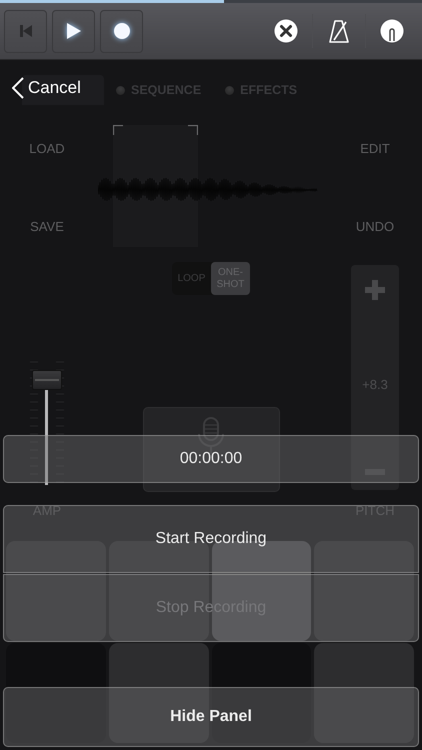 The height and width of the screenshot is (750, 422). What do you see at coordinates (47, 148) in the screenshot?
I see `load-button: LOAD` at bounding box center [47, 148].